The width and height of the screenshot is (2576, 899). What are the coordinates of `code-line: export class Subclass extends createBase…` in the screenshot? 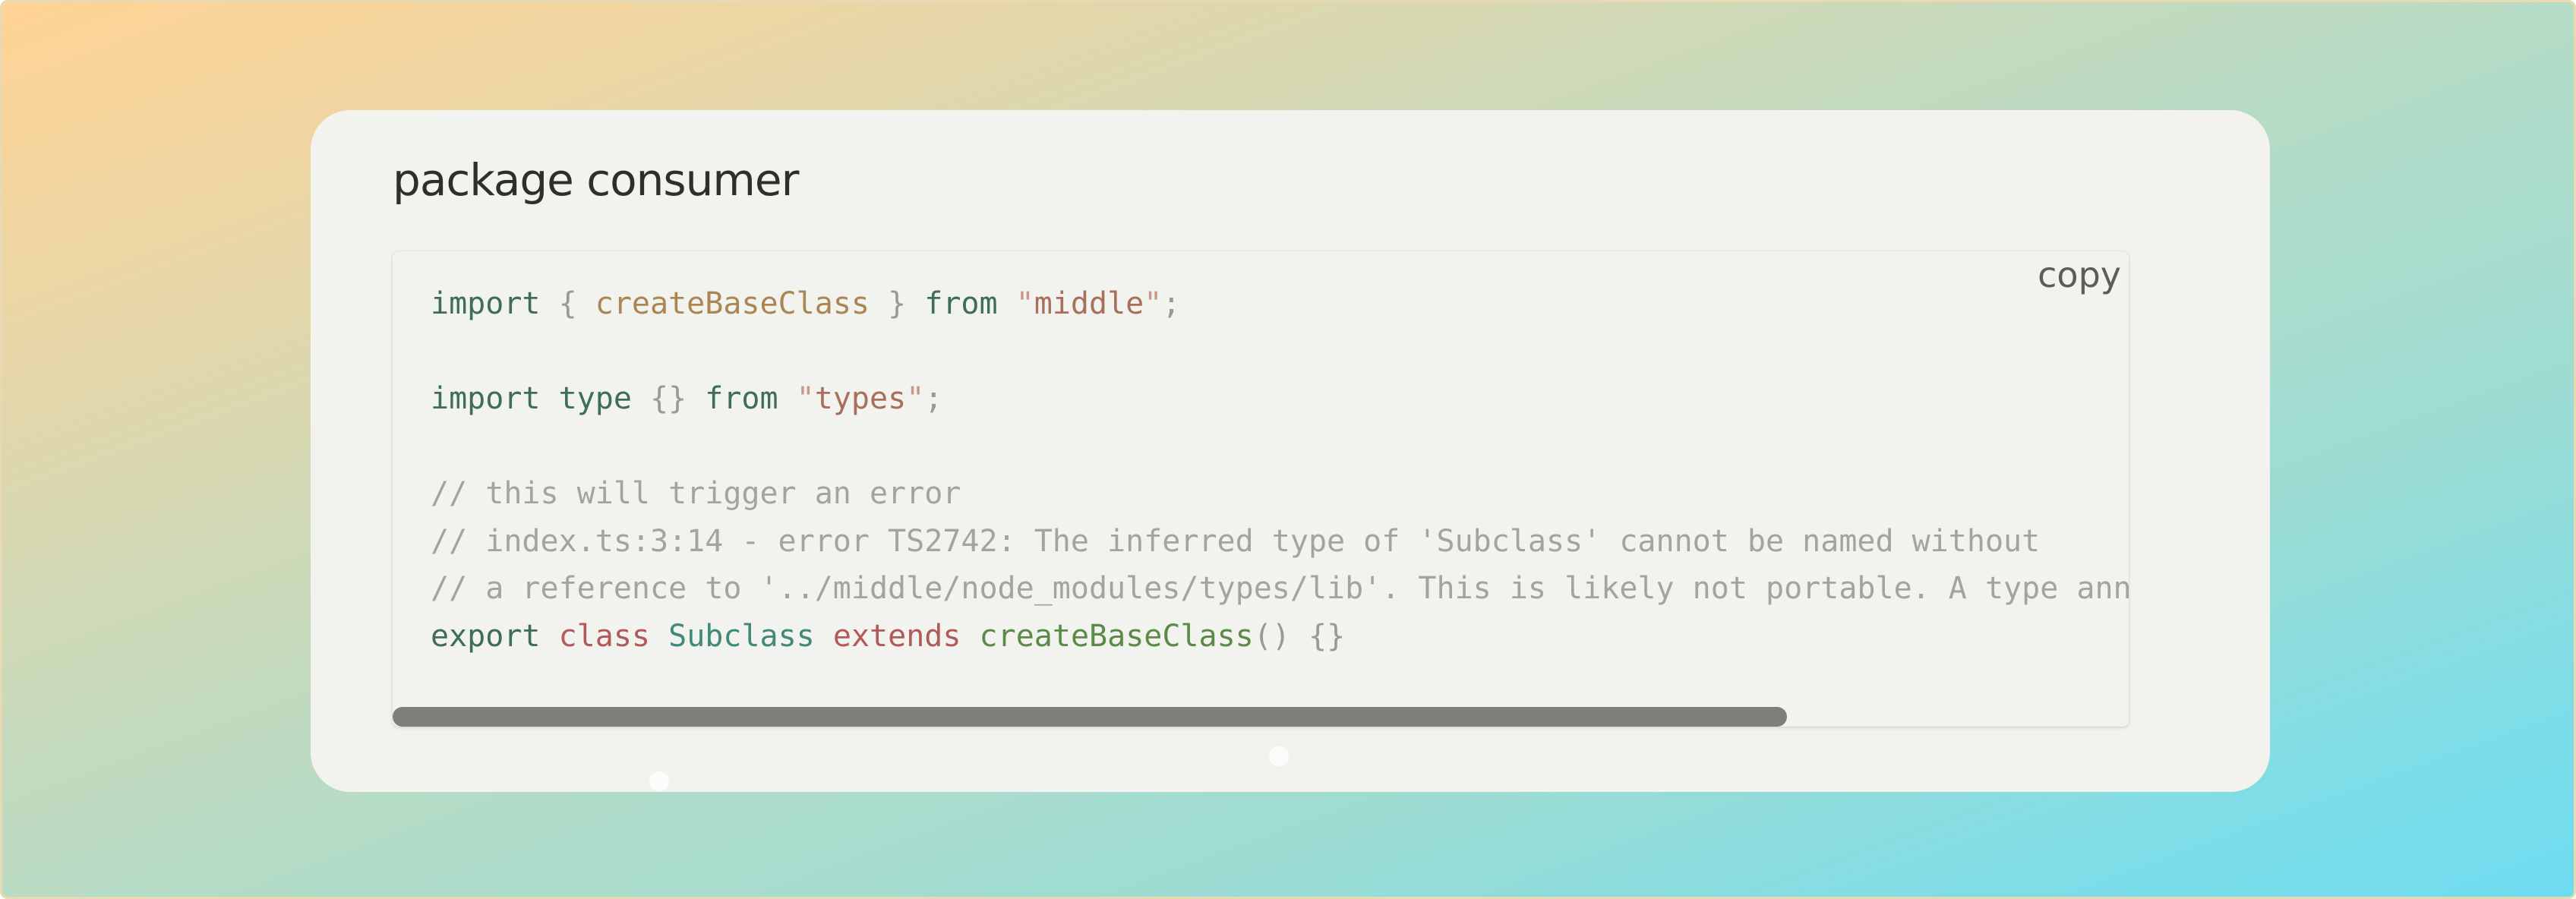 It's located at (1280, 637).